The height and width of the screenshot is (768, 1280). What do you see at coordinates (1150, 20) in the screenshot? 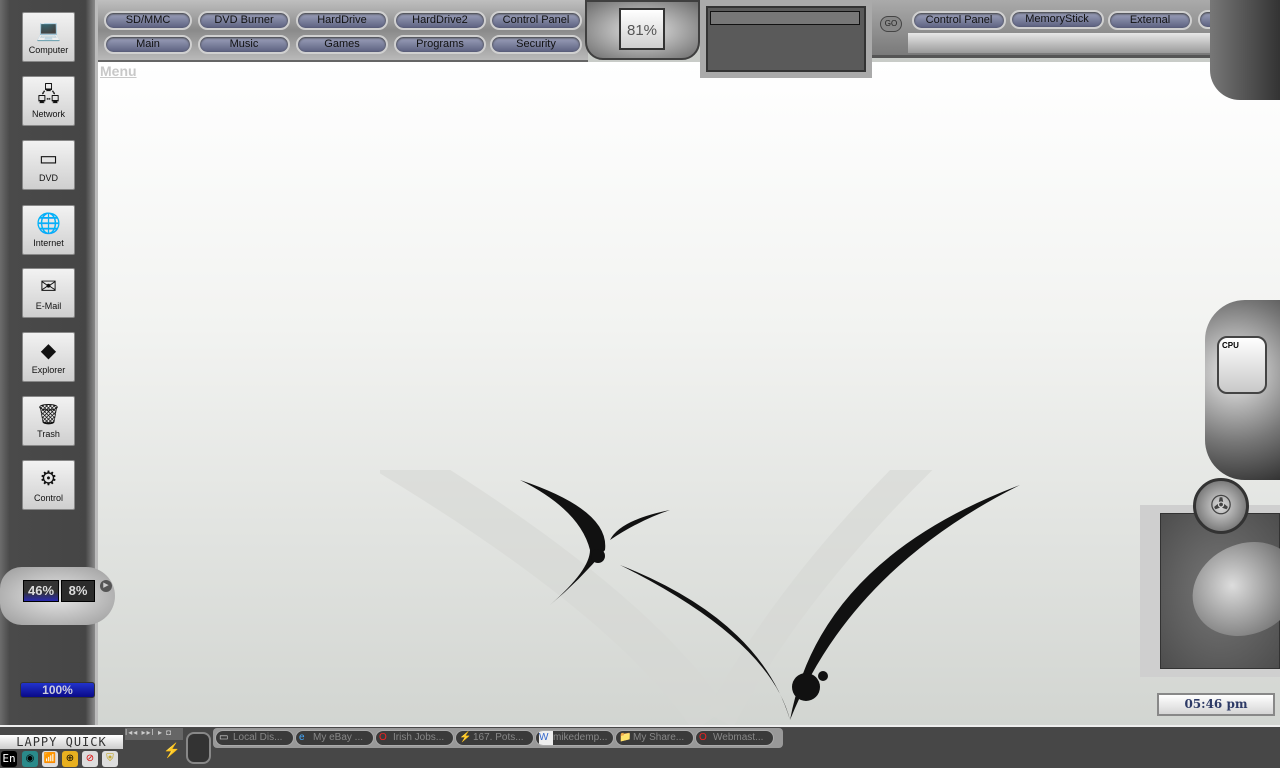
I see `external-button: External` at bounding box center [1150, 20].